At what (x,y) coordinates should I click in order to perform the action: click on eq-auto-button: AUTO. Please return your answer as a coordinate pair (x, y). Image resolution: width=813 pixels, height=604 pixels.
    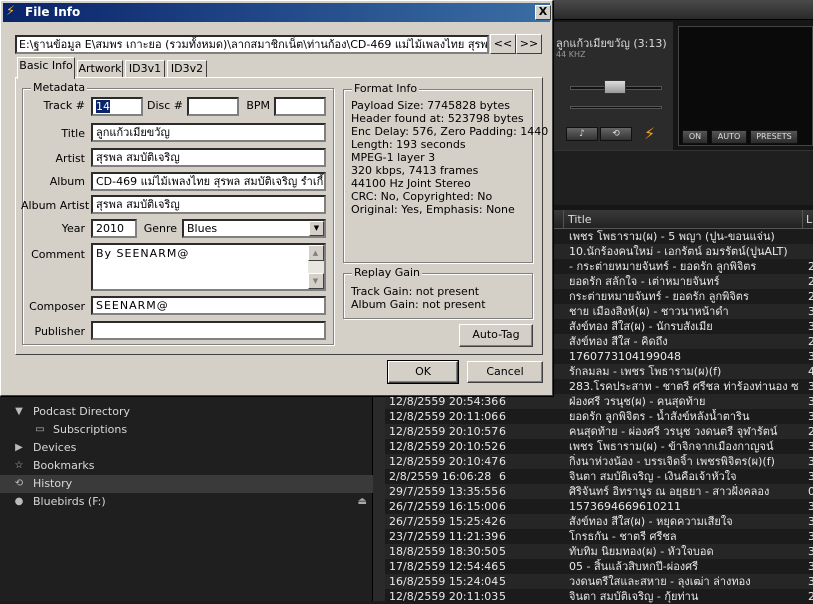
    Looking at the image, I should click on (729, 137).